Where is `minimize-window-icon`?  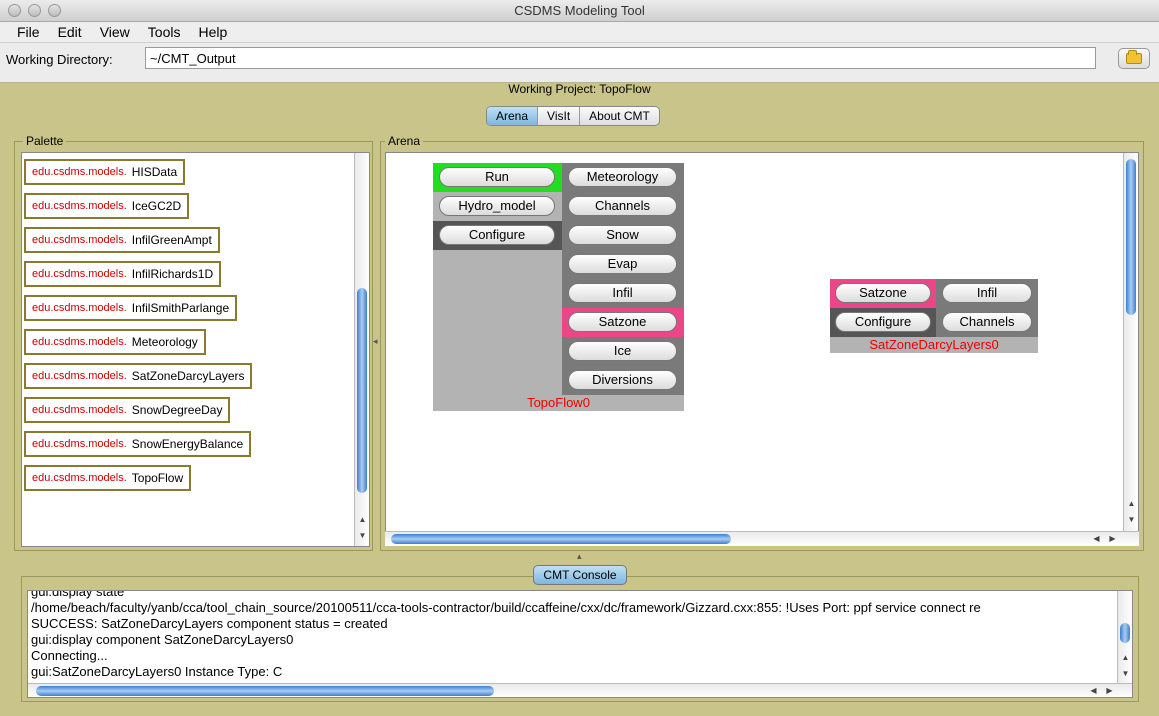
minimize-window-icon is located at coordinates (34, 10).